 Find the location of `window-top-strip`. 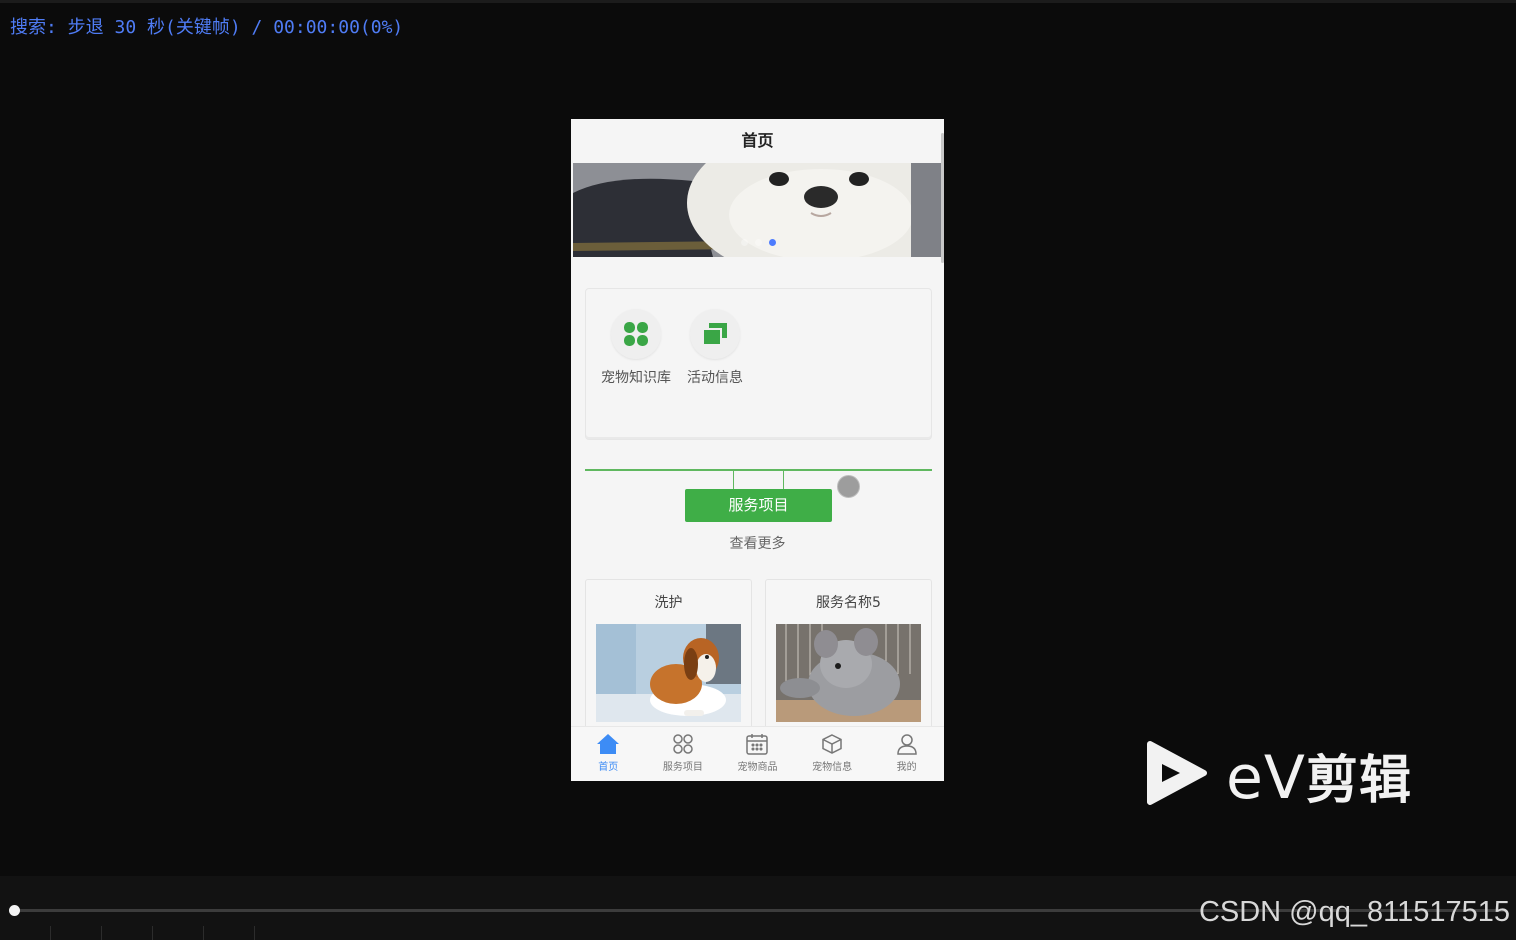

window-top-strip is located at coordinates (758, 1).